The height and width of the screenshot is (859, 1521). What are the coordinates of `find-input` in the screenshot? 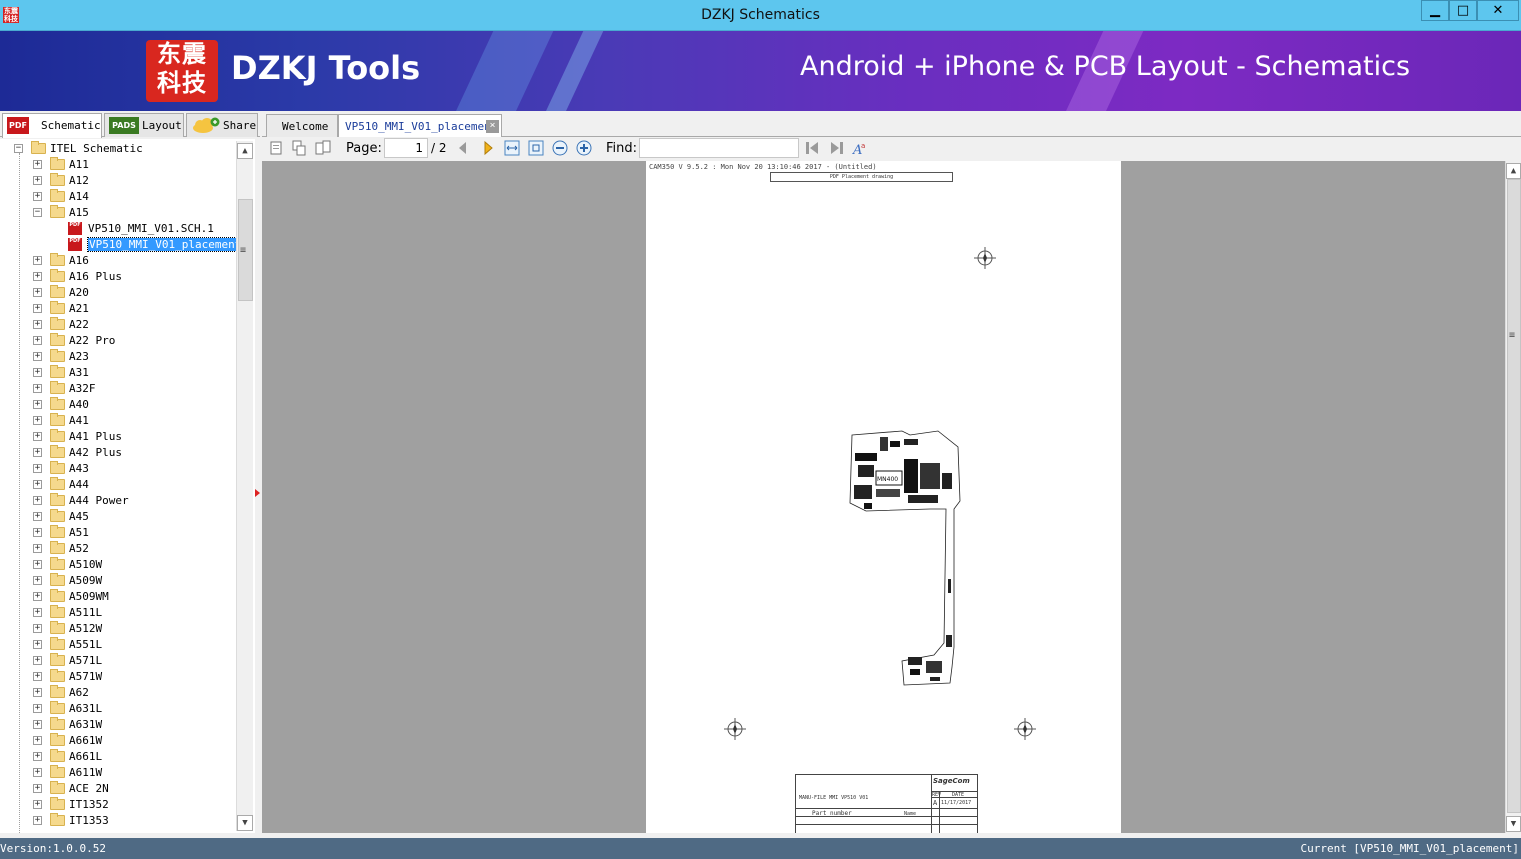 It's located at (719, 148).